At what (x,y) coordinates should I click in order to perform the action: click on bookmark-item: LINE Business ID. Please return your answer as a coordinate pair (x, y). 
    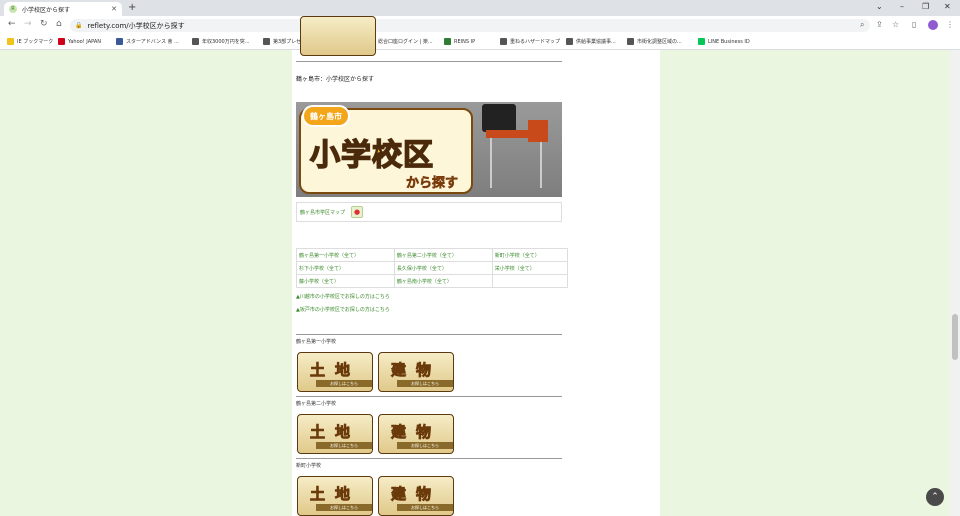
    Looking at the image, I should click on (724, 41).